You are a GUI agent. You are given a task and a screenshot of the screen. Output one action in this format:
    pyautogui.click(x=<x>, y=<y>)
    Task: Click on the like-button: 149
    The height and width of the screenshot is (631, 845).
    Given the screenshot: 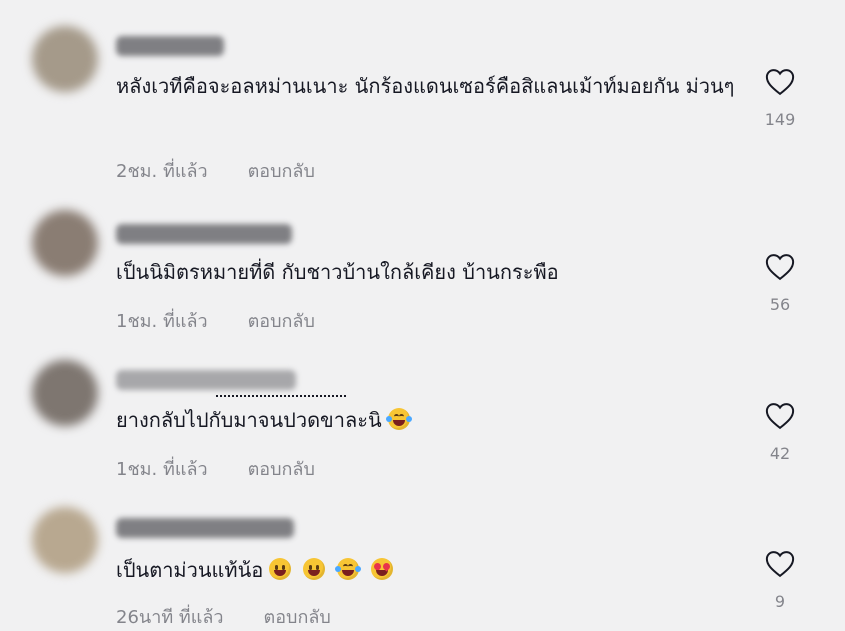 What is the action you would take?
    pyautogui.click(x=780, y=98)
    